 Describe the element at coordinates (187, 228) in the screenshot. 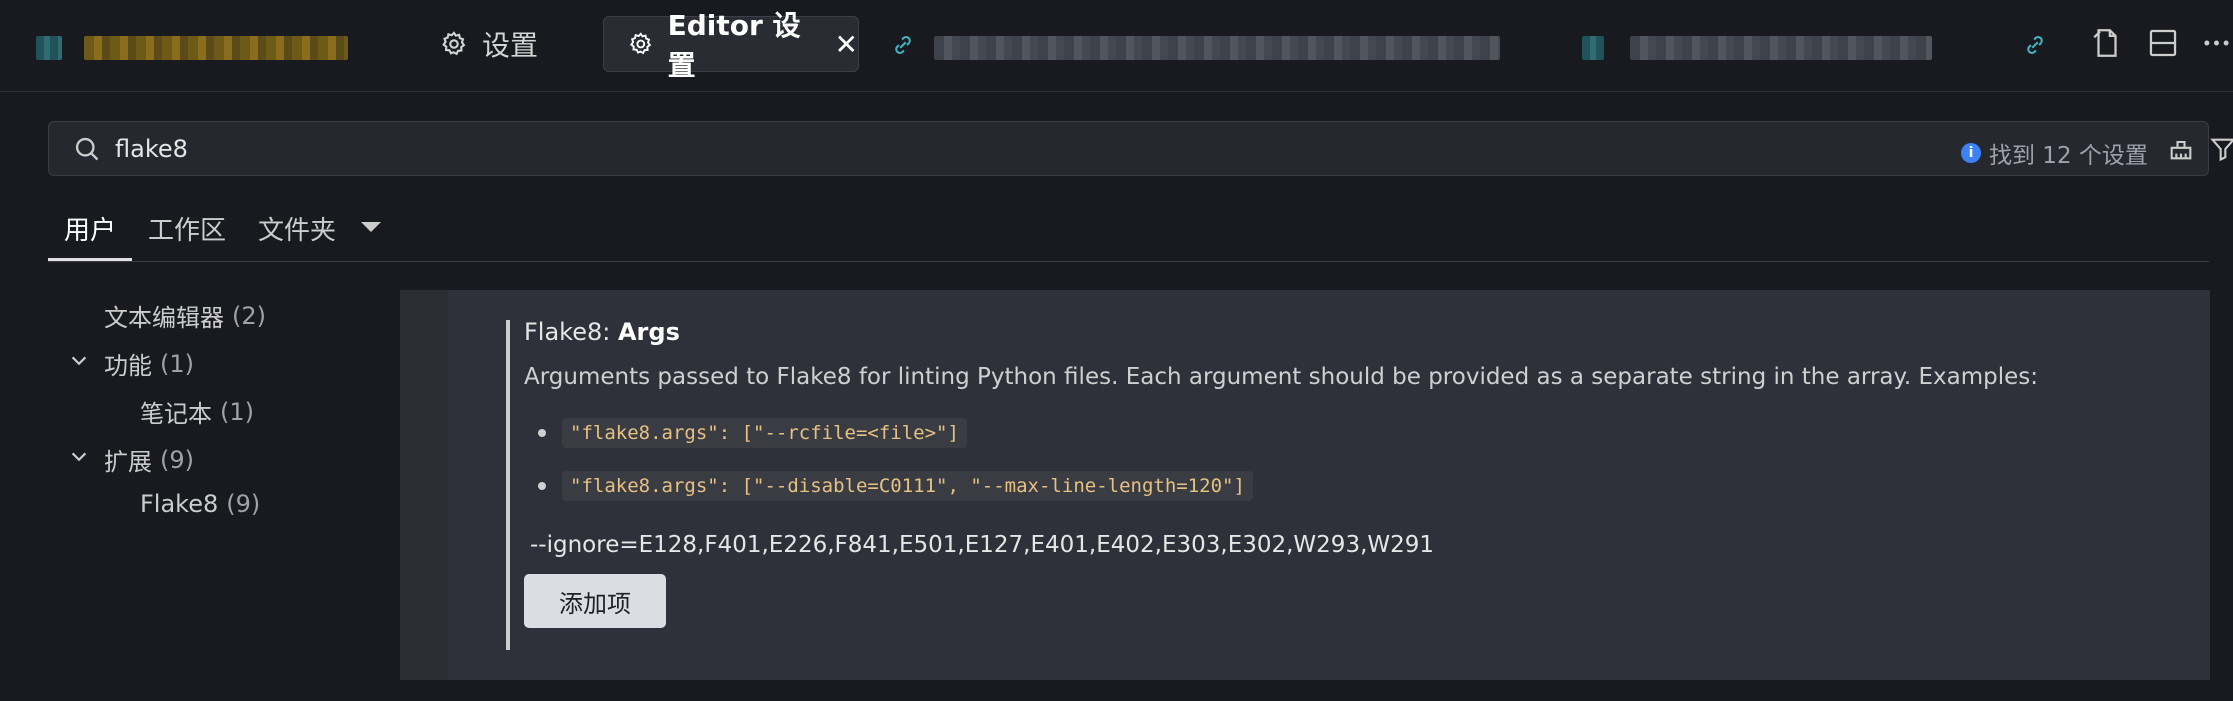

I see `tab-workspace: 工作区` at that location.